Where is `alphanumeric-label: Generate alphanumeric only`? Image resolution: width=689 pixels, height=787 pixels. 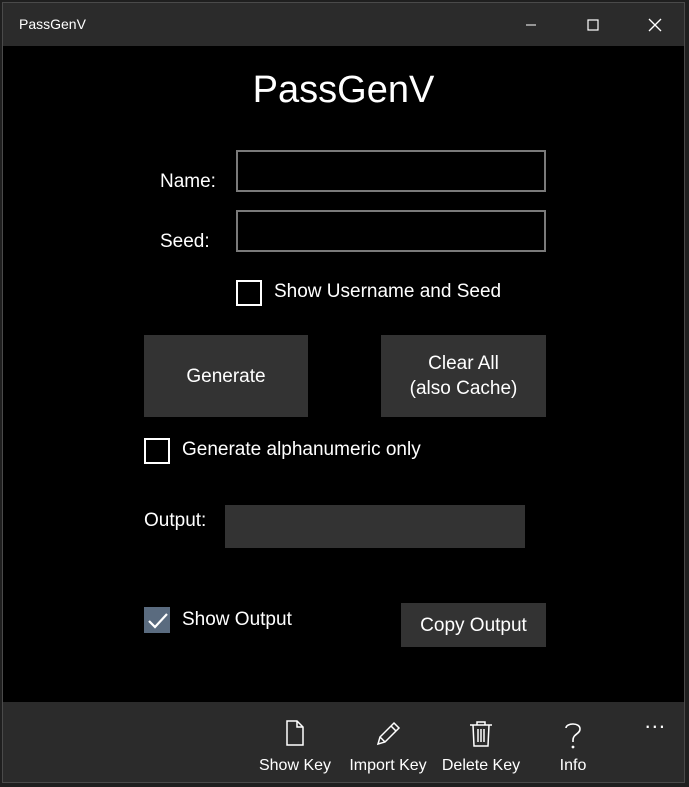 alphanumeric-label: Generate alphanumeric only is located at coordinates (301, 450).